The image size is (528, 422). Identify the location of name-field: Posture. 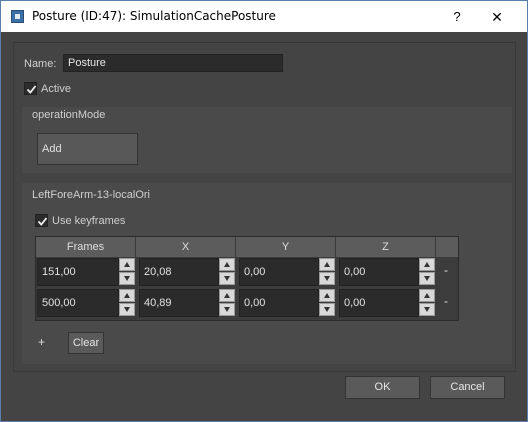
(173, 63).